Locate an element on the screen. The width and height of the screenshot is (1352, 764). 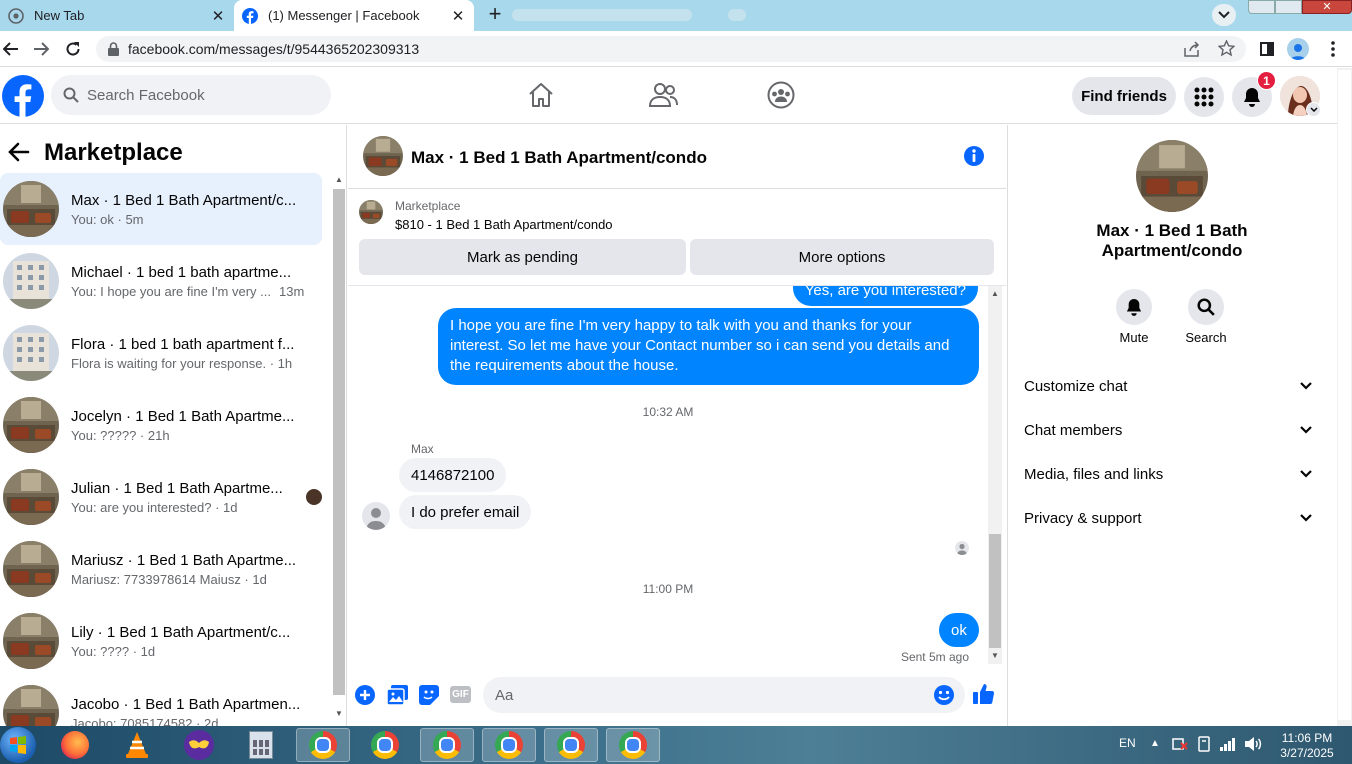
find-friends-button: Find friends is located at coordinates (1124, 96).